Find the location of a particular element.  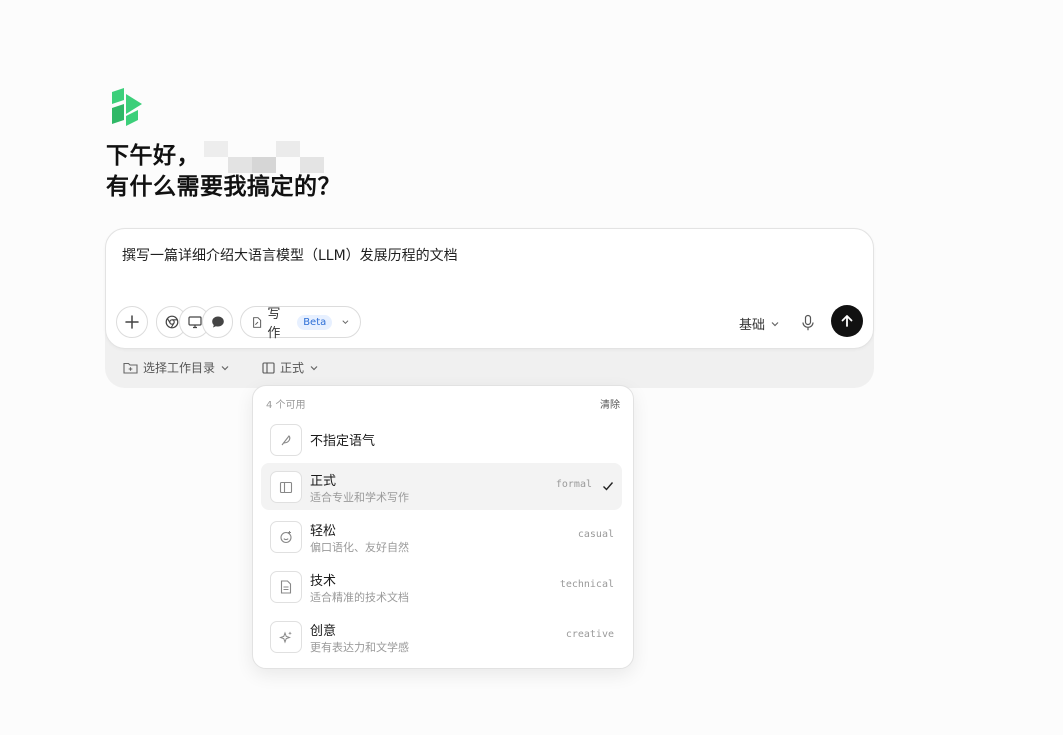

app-logo-icon is located at coordinates (127, 107).